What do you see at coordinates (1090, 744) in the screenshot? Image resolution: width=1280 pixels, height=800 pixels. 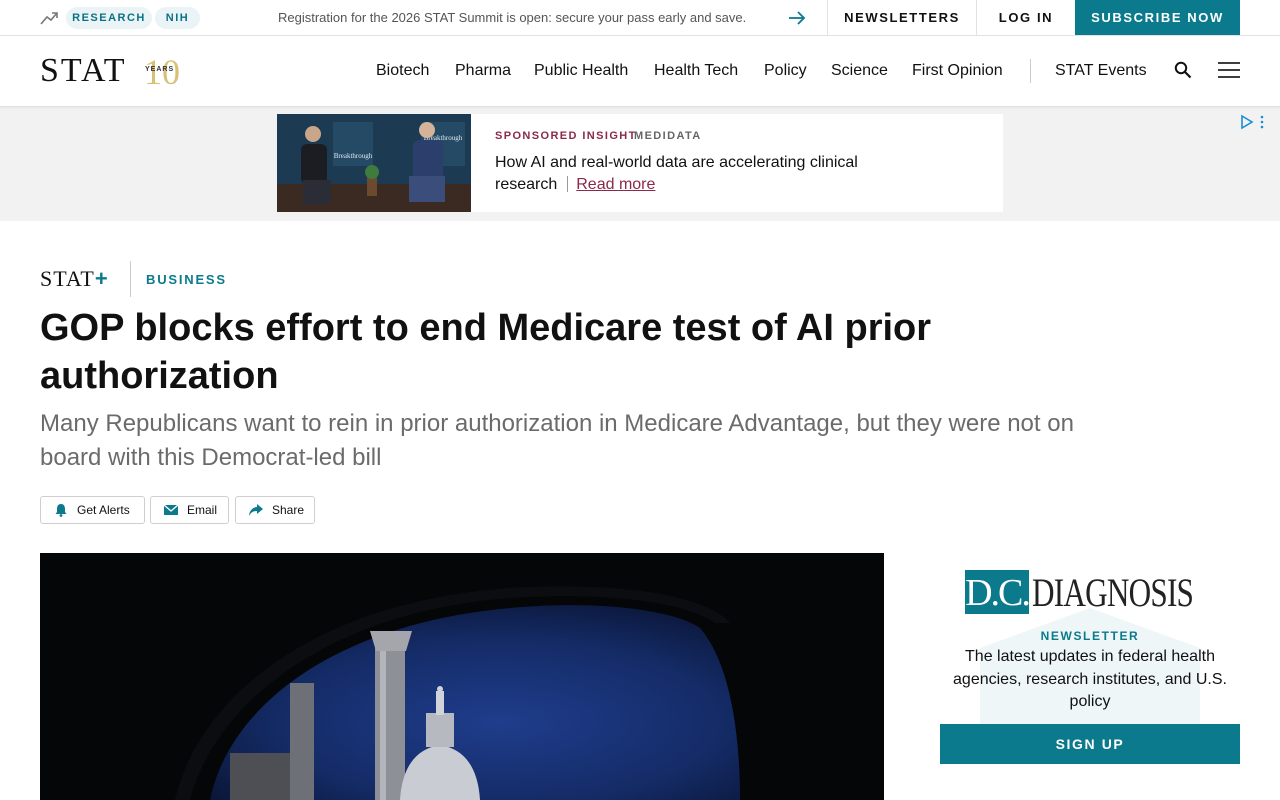 I see `sign-up-button: SIGN UP` at bounding box center [1090, 744].